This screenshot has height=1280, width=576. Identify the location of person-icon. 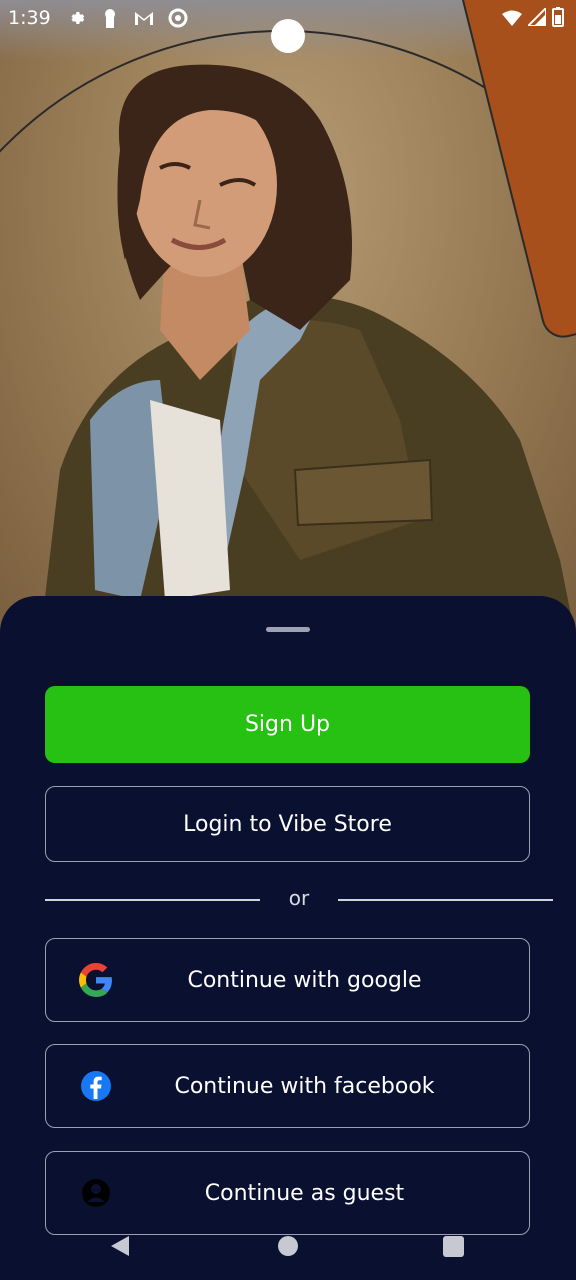
(96, 1193).